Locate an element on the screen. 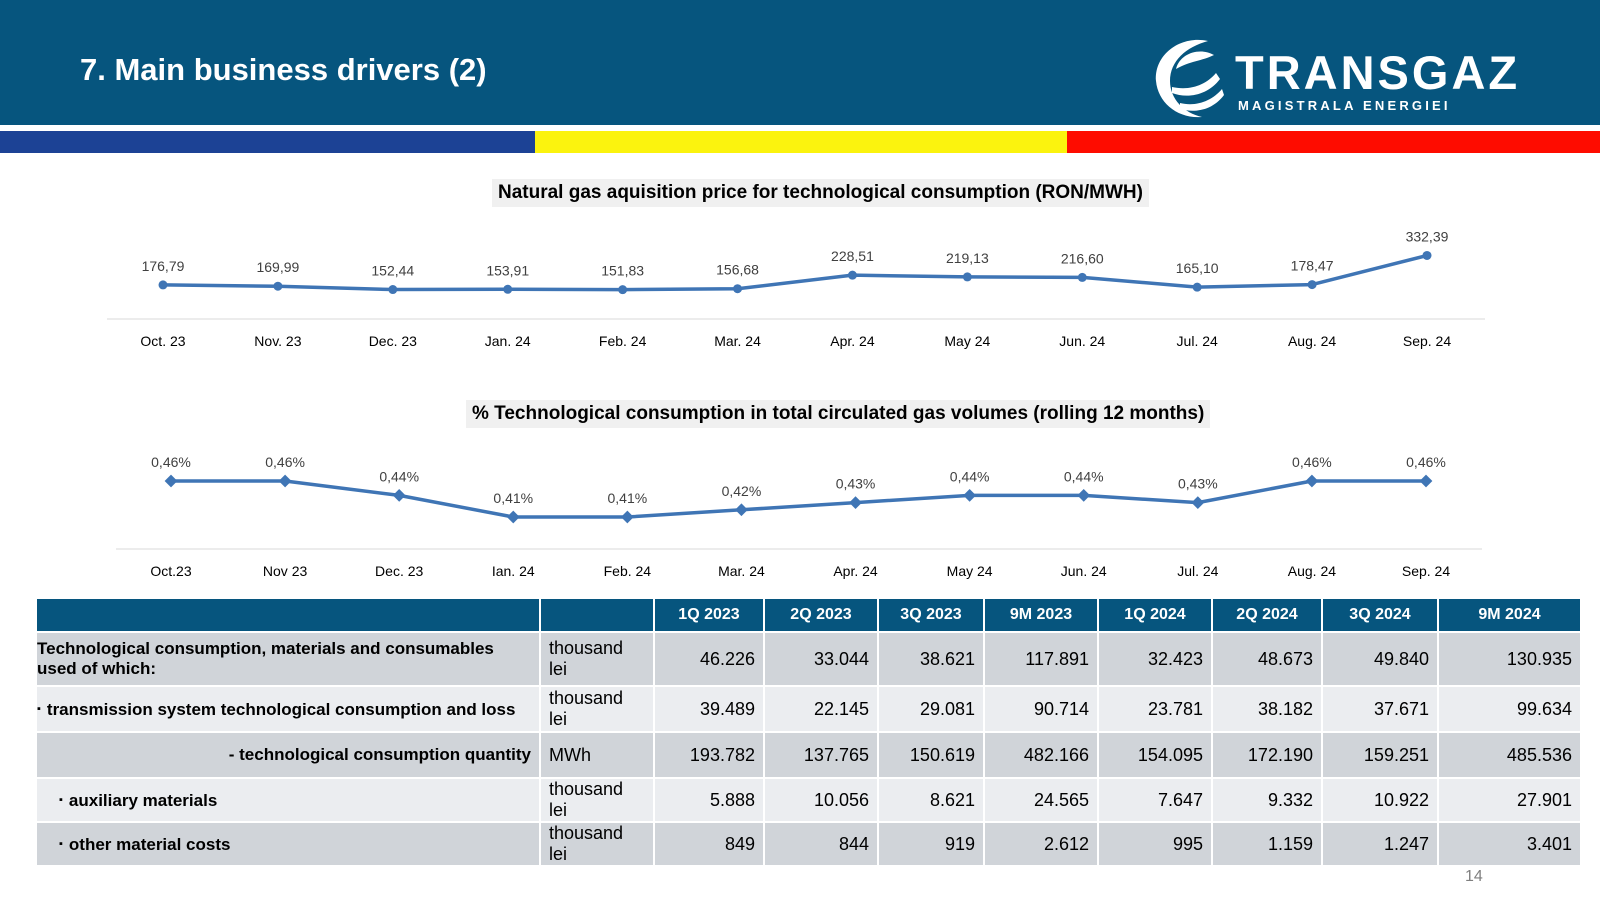  table-cell: 38.182 is located at coordinates (1267, 709).